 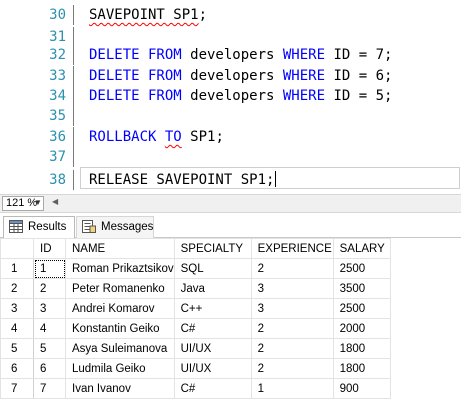 I want to click on table-row: 3 3 Andrei Komarov C++ 3 2500, so click(x=195, y=308).